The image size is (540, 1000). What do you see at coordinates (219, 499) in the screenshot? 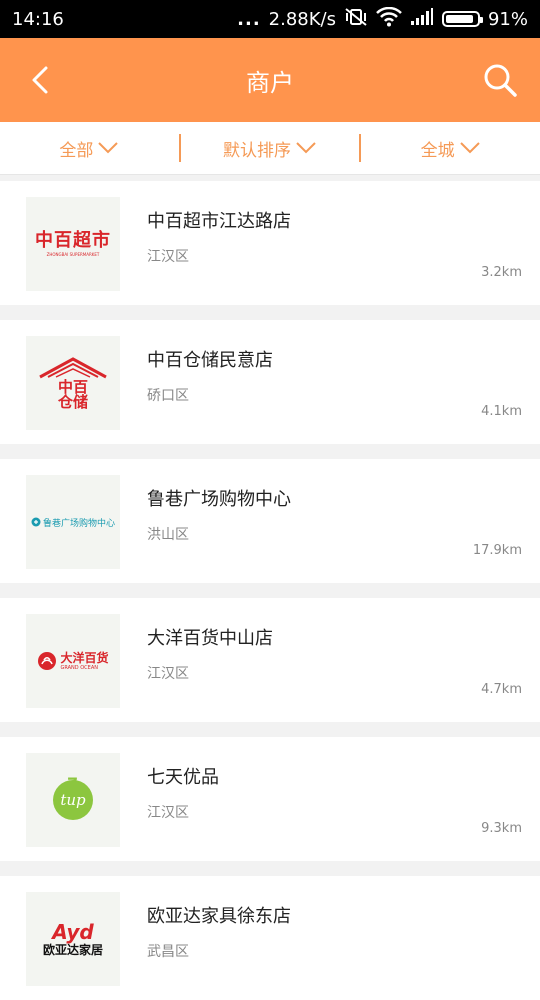
I see `store-name: 鲁巷广场购物中心` at bounding box center [219, 499].